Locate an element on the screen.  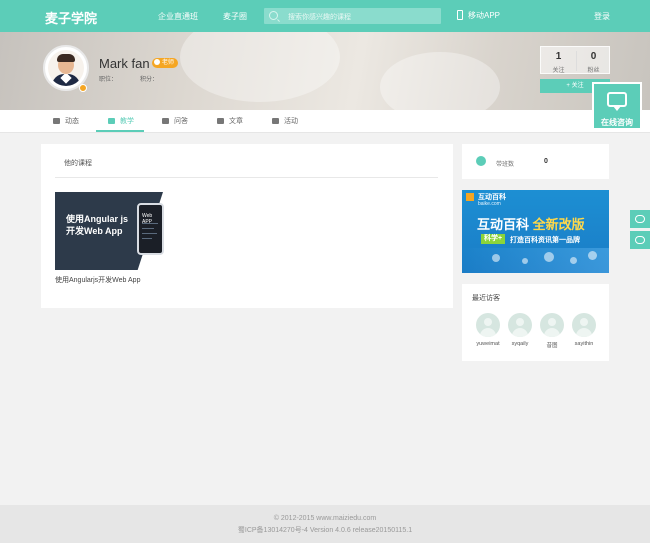
class-count-value: 0 is located at coordinates (546, 161).